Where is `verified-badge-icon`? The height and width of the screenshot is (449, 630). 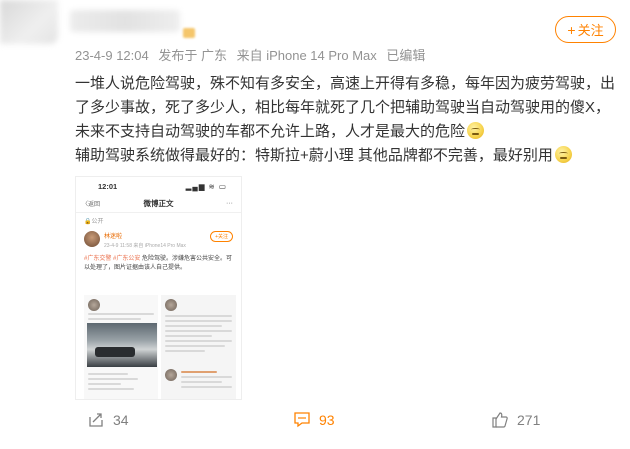 verified-badge-icon is located at coordinates (189, 33).